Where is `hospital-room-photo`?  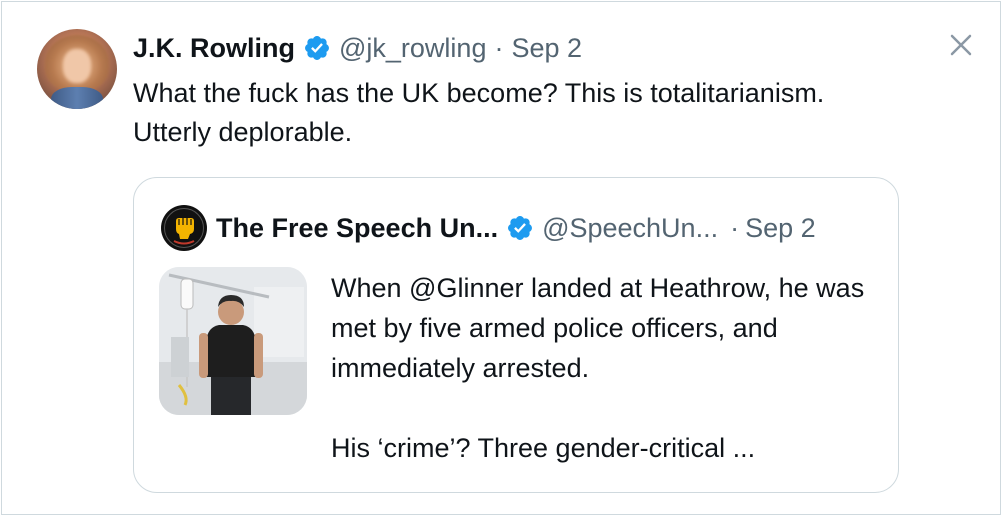
hospital-room-photo is located at coordinates (233, 341).